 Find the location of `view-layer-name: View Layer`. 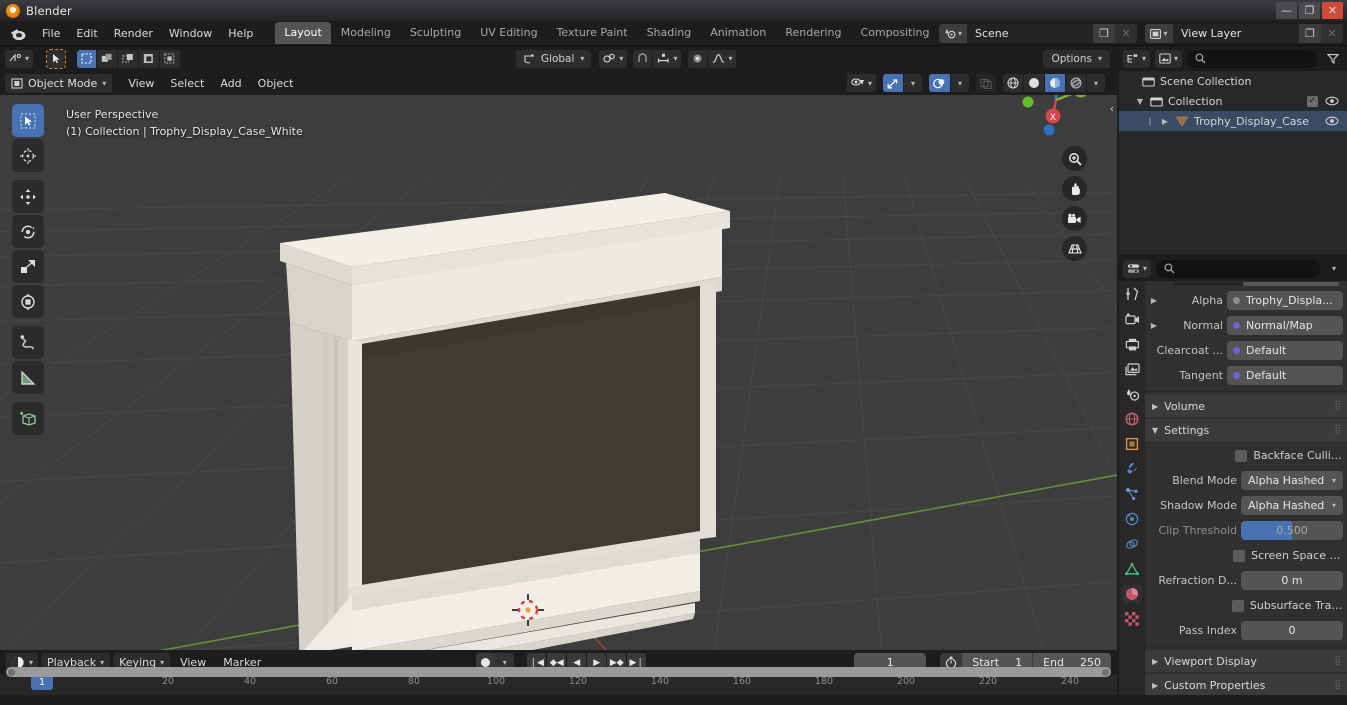

view-layer-name: View Layer is located at coordinates (1236, 33).